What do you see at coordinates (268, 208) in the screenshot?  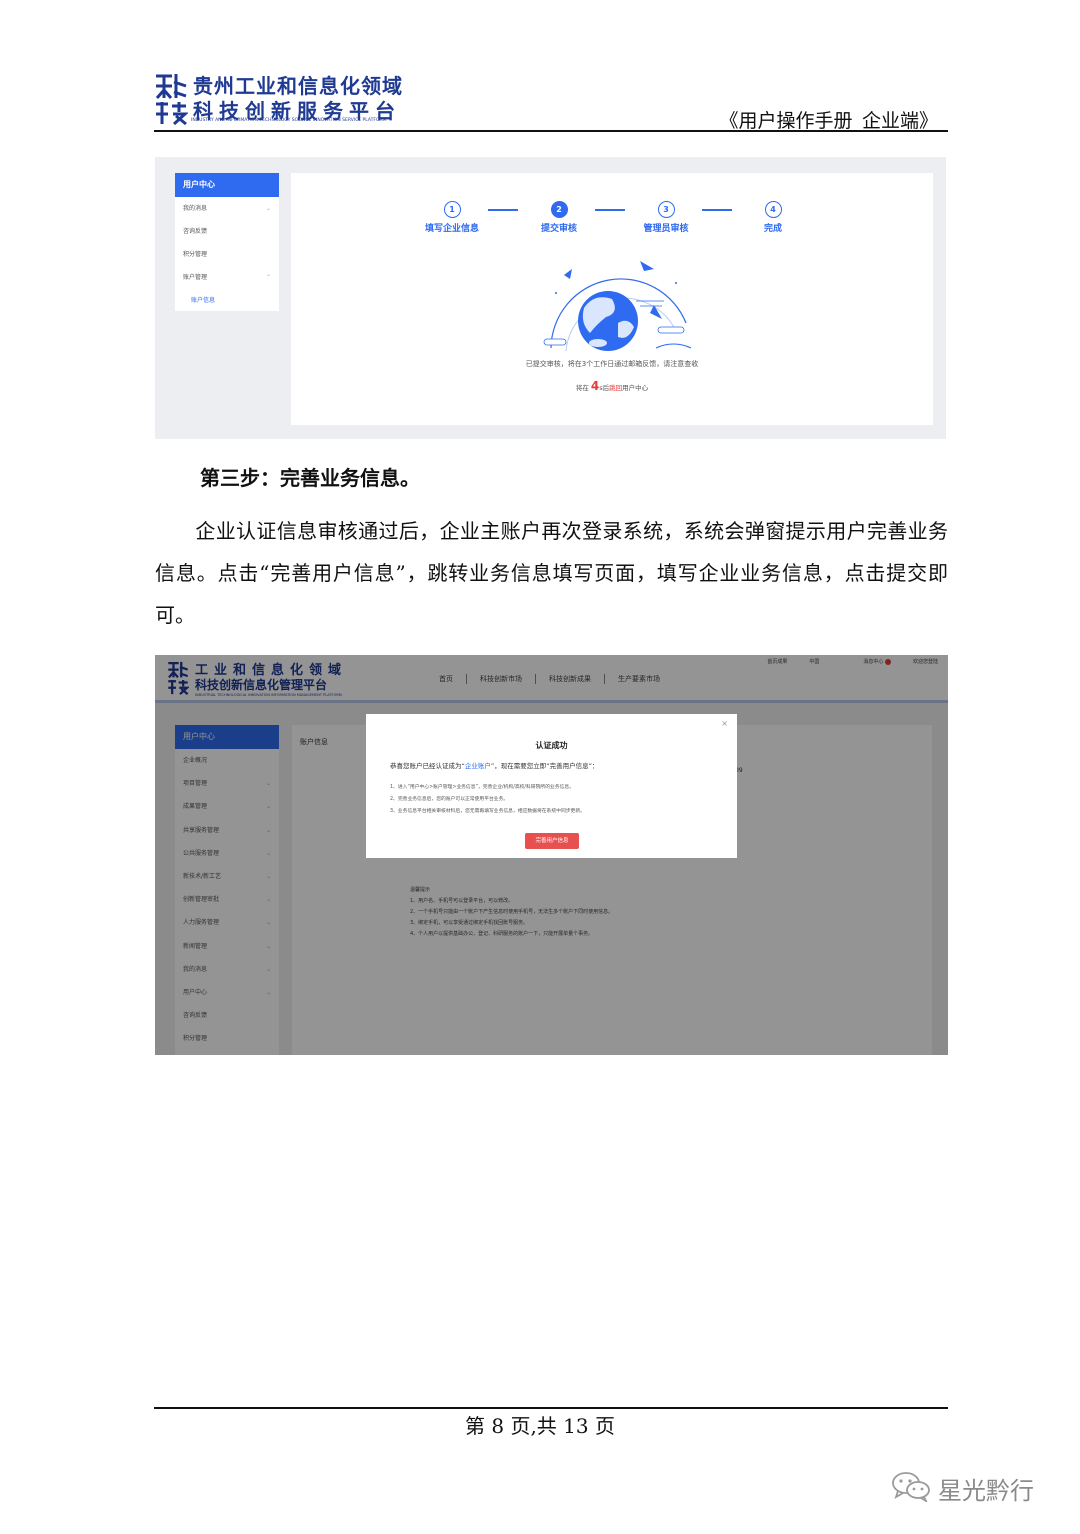 I see `chevron-down-icon: ⌄` at bounding box center [268, 208].